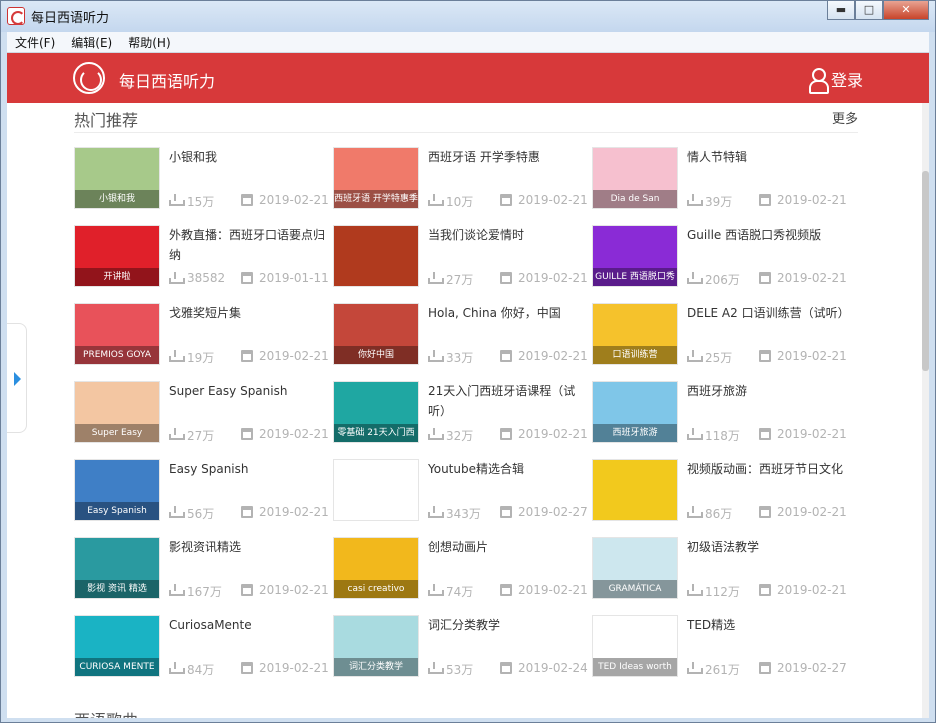 The width and height of the screenshot is (936, 723). What do you see at coordinates (248, 469) in the screenshot?
I see `item-title: Easy Spanish` at bounding box center [248, 469].